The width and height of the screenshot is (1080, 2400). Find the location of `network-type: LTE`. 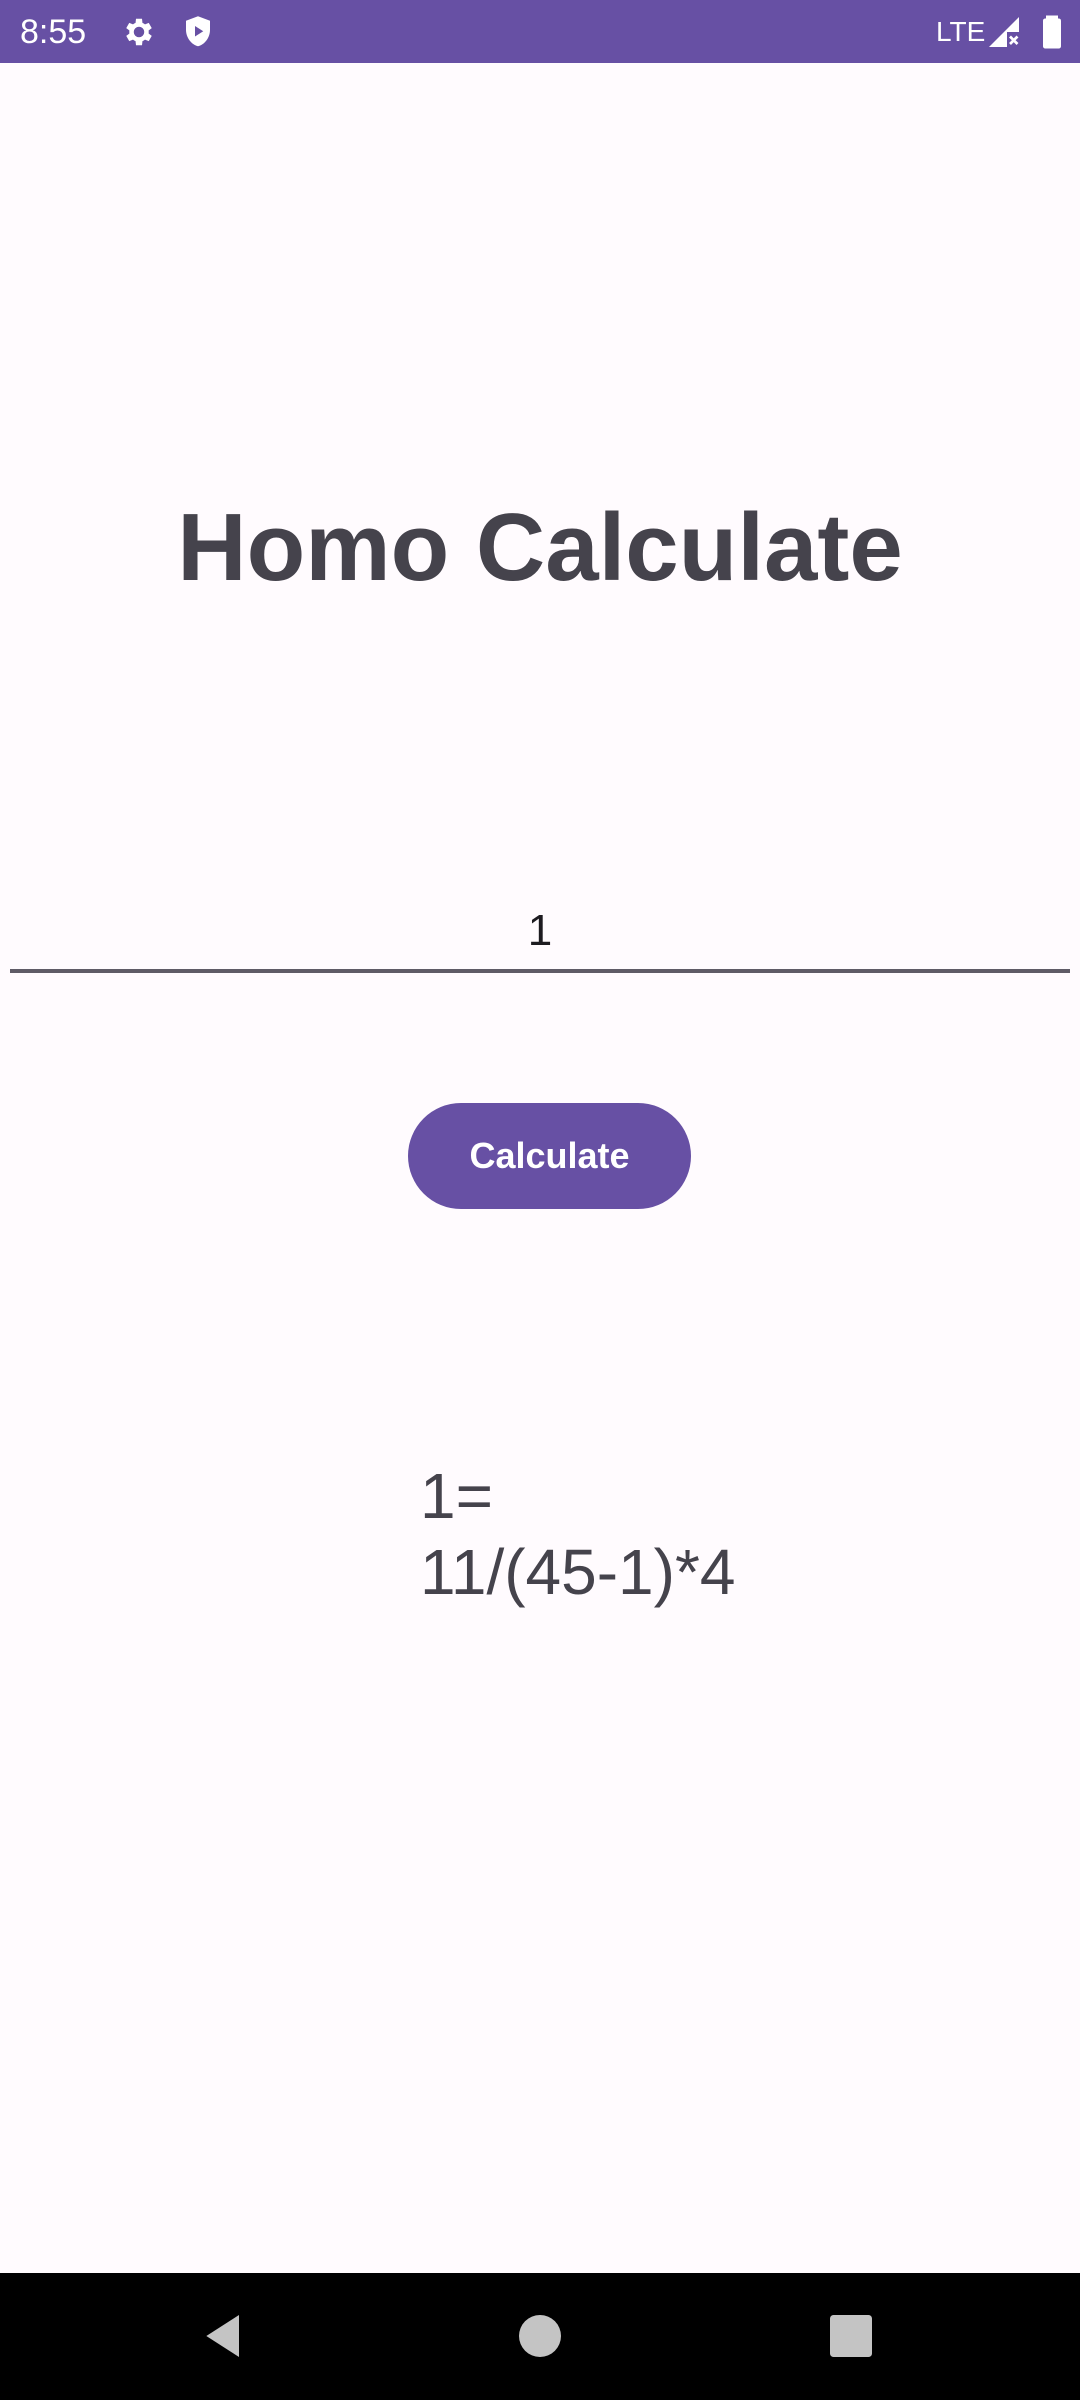

network-type: LTE is located at coordinates (961, 31).